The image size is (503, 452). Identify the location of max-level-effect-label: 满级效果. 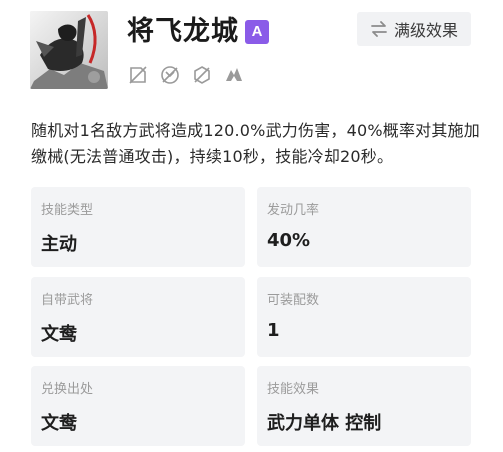
(425, 30).